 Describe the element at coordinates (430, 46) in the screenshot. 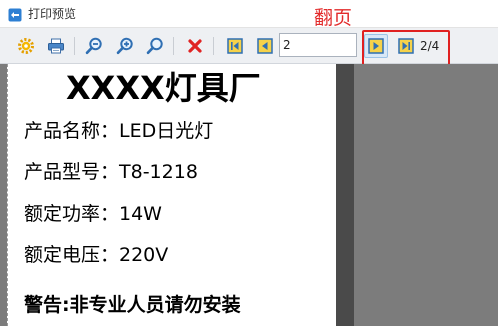

I see `page-count: 2/4` at that location.